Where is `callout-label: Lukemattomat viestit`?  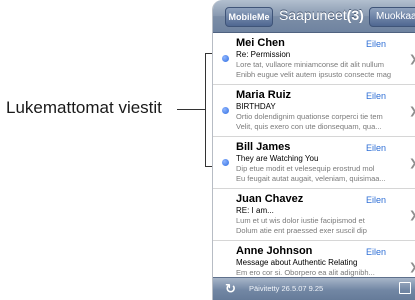 callout-label: Lukemattomat viestit is located at coordinates (84, 107).